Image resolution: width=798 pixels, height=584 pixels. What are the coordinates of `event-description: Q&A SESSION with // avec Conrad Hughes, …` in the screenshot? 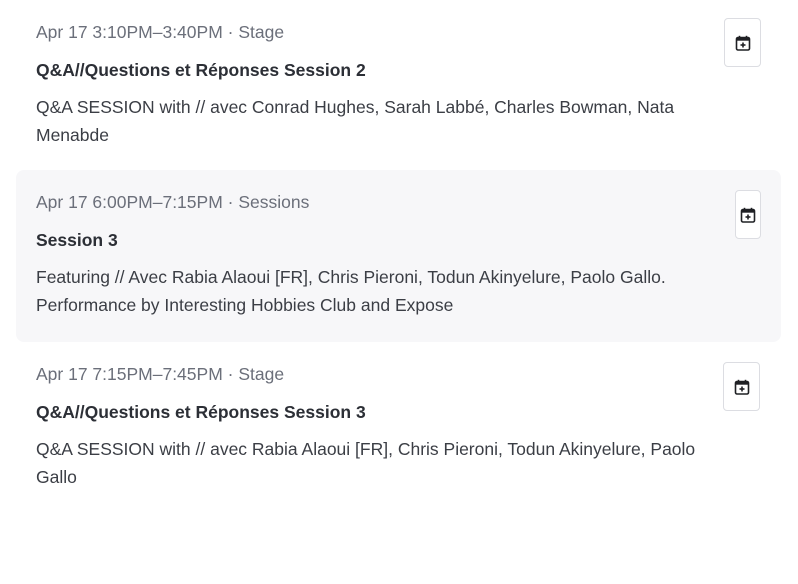 It's located at (355, 121).